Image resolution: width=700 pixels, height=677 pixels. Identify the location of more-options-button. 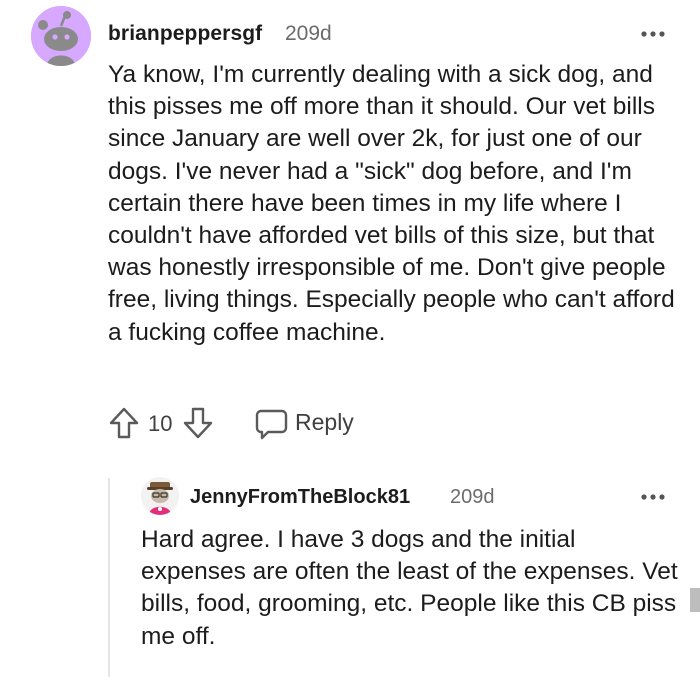
(653, 34).